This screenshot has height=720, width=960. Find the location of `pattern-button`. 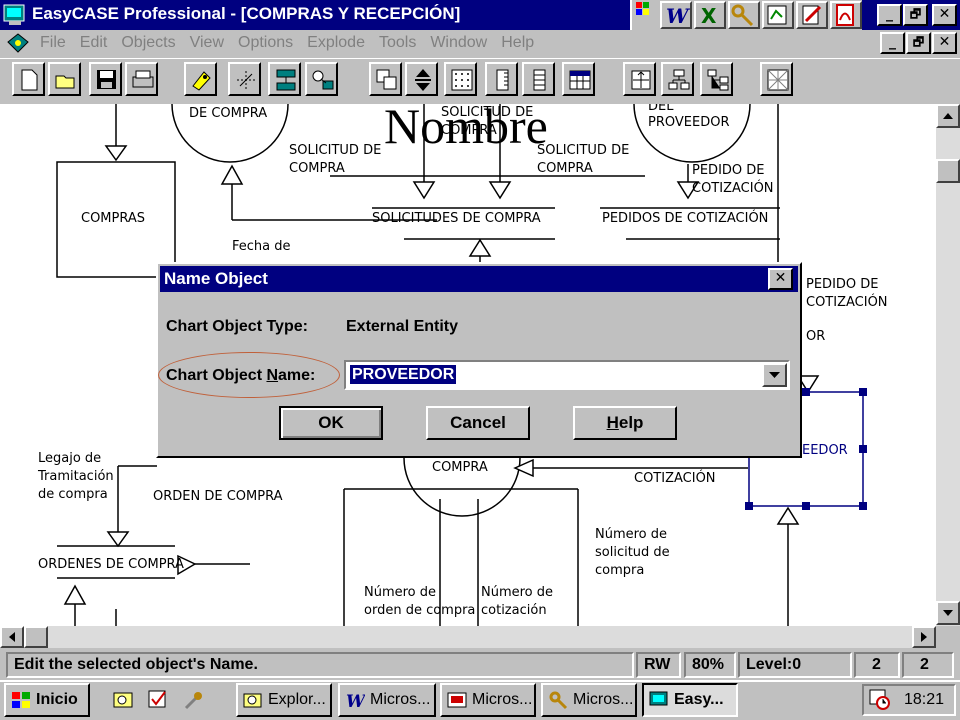

pattern-button is located at coordinates (776, 79).